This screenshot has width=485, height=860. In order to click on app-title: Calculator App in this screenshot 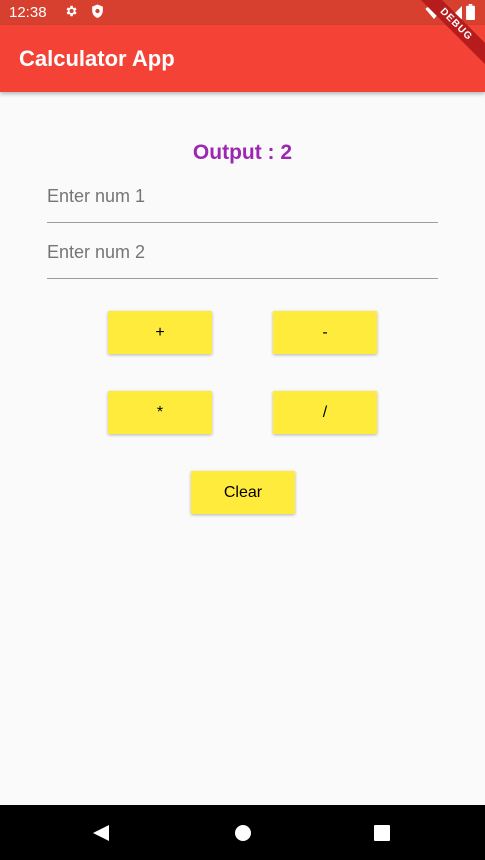, I will do `click(97, 58)`.